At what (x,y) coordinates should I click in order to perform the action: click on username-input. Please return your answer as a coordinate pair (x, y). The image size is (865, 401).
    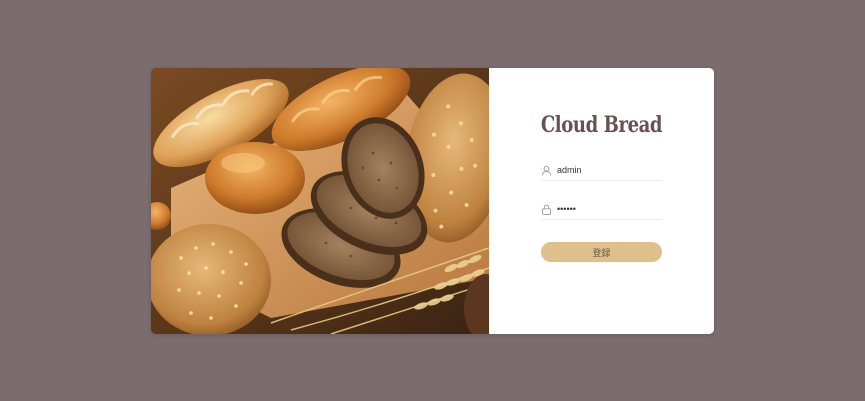
    Looking at the image, I should click on (607, 170).